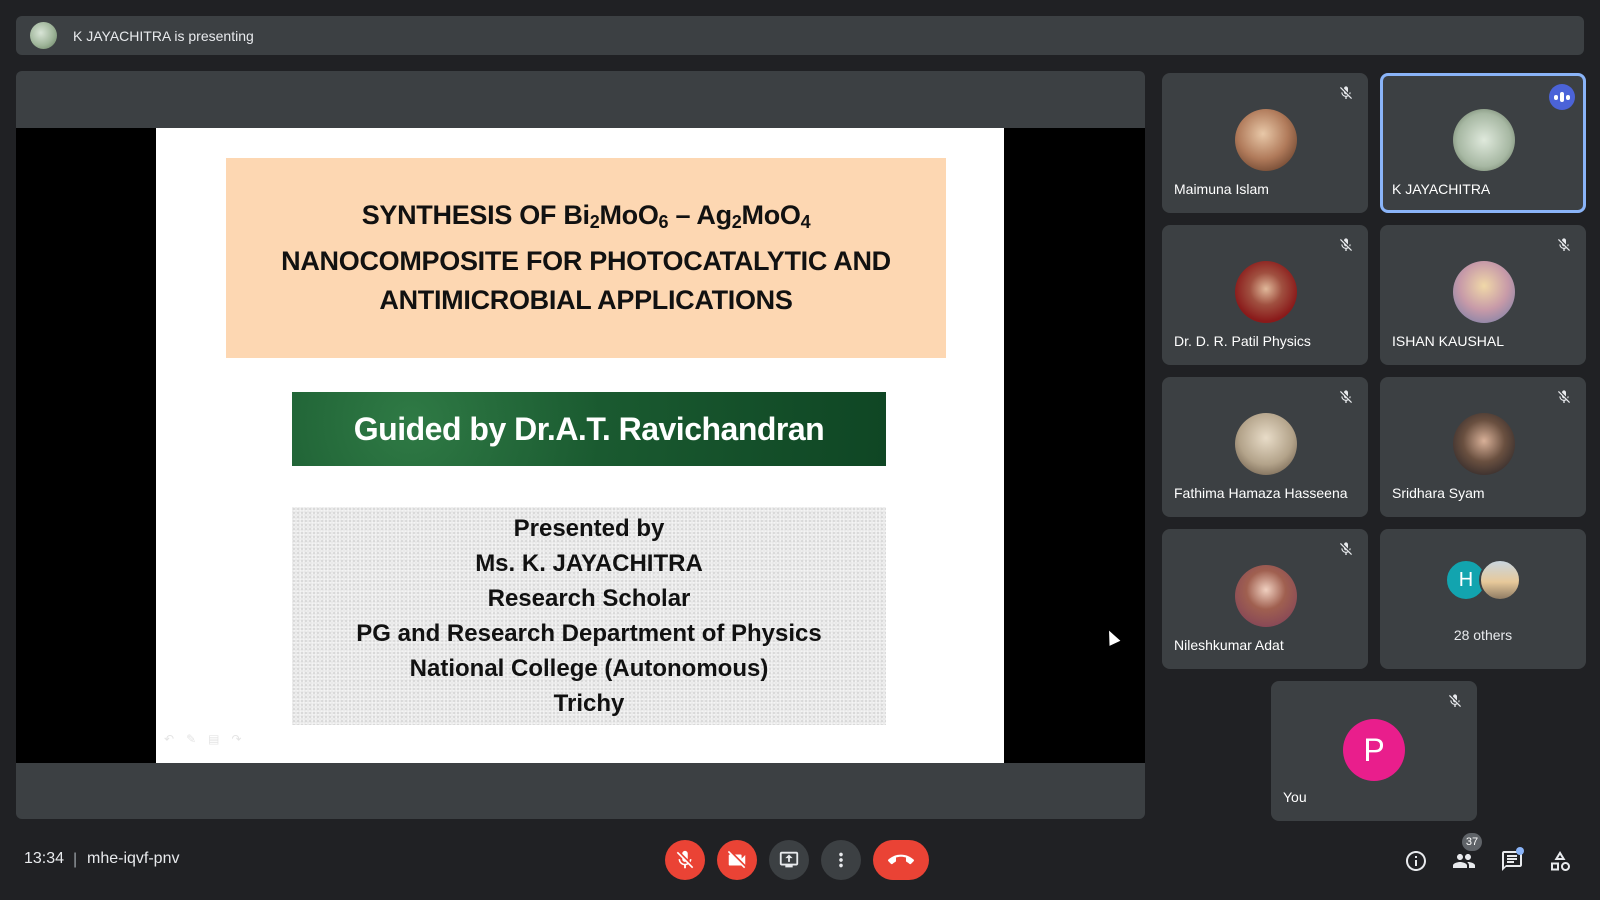 This screenshot has height=900, width=1600. I want to click on participant-tile: Maimuna Islam, so click(1265, 143).